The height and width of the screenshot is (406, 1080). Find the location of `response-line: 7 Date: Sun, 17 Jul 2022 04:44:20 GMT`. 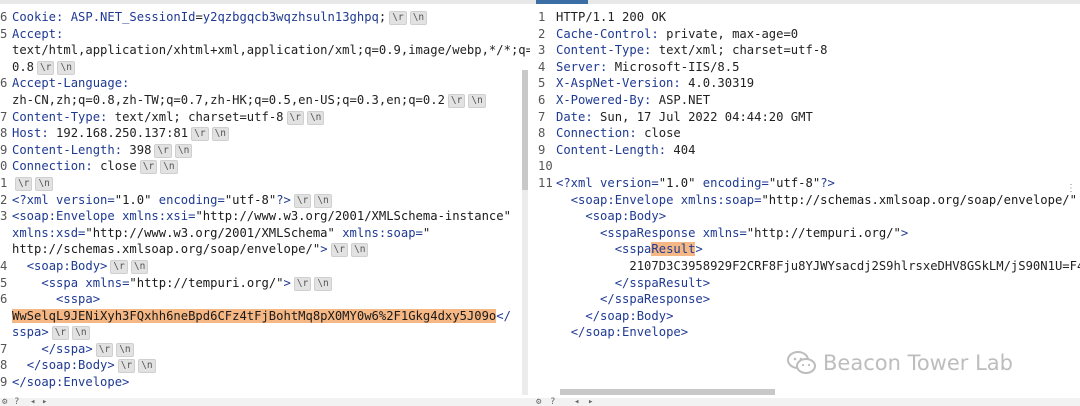

response-line: 7 Date: Sun, 17 Jul 2022 04:44:20 GMT is located at coordinates (805, 117).